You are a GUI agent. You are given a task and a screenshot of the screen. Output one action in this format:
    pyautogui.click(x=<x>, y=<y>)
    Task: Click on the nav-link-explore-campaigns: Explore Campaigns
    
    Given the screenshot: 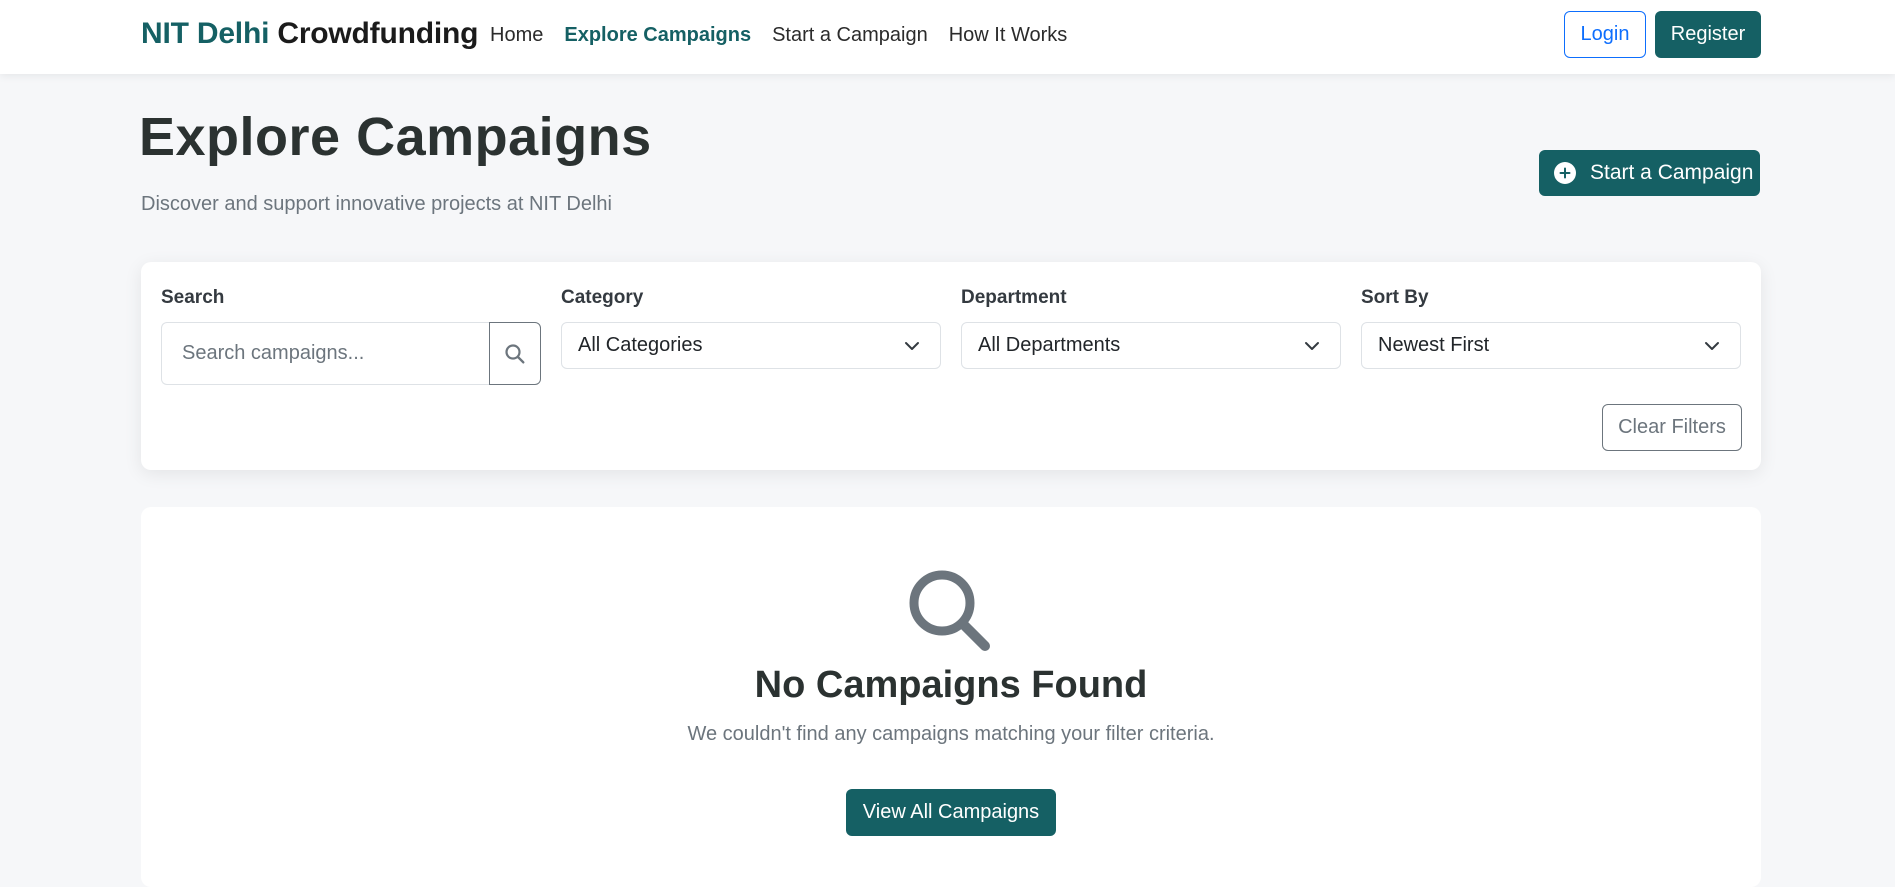 What is the action you would take?
    pyautogui.click(x=657, y=35)
    